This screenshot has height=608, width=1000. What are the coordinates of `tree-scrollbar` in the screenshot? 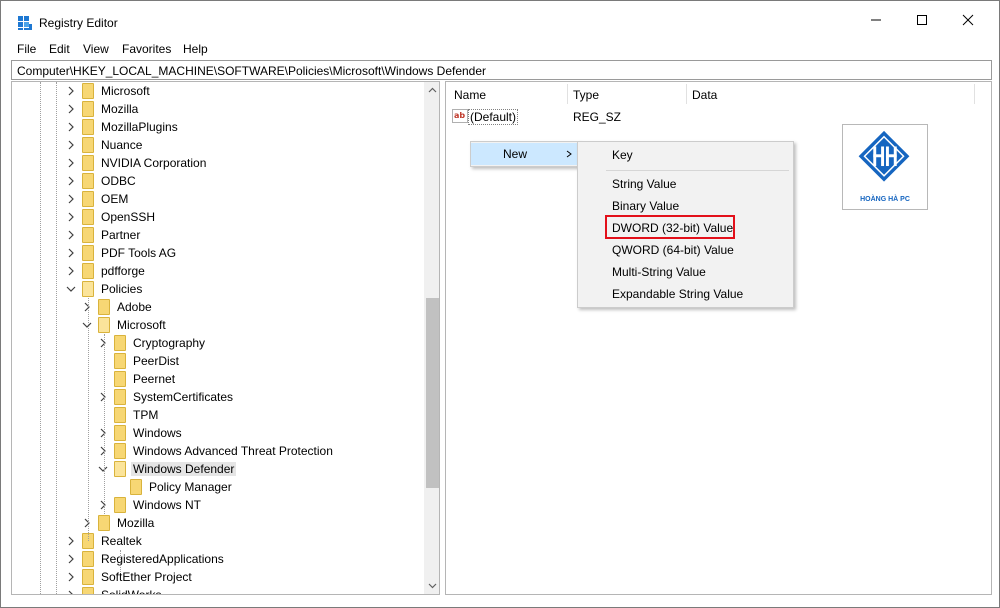 It's located at (431, 338).